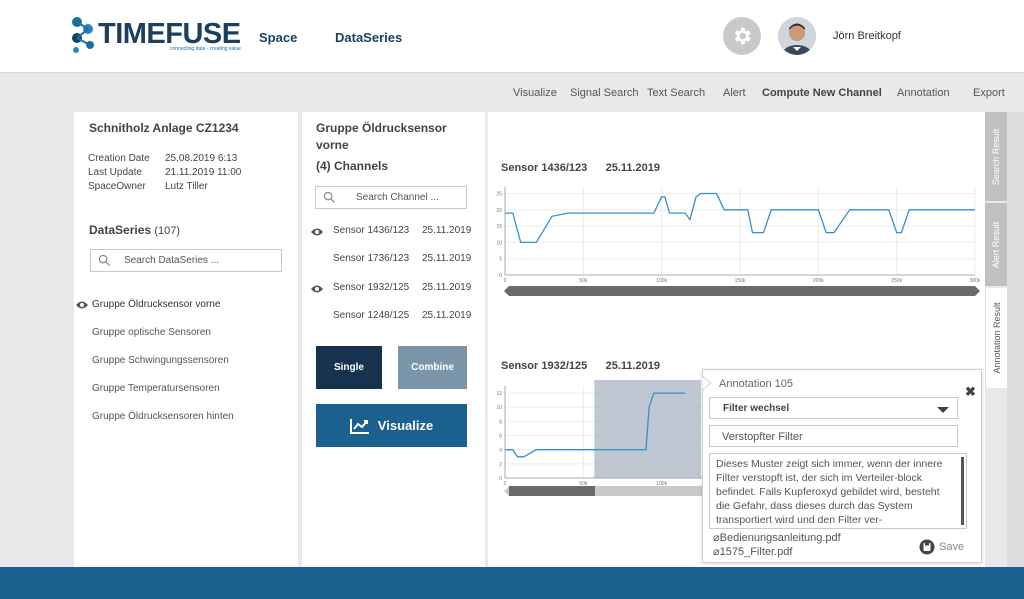 This screenshot has height=599, width=1024. What do you see at coordinates (734, 93) in the screenshot?
I see `toolbar-alert: Alert` at bounding box center [734, 93].